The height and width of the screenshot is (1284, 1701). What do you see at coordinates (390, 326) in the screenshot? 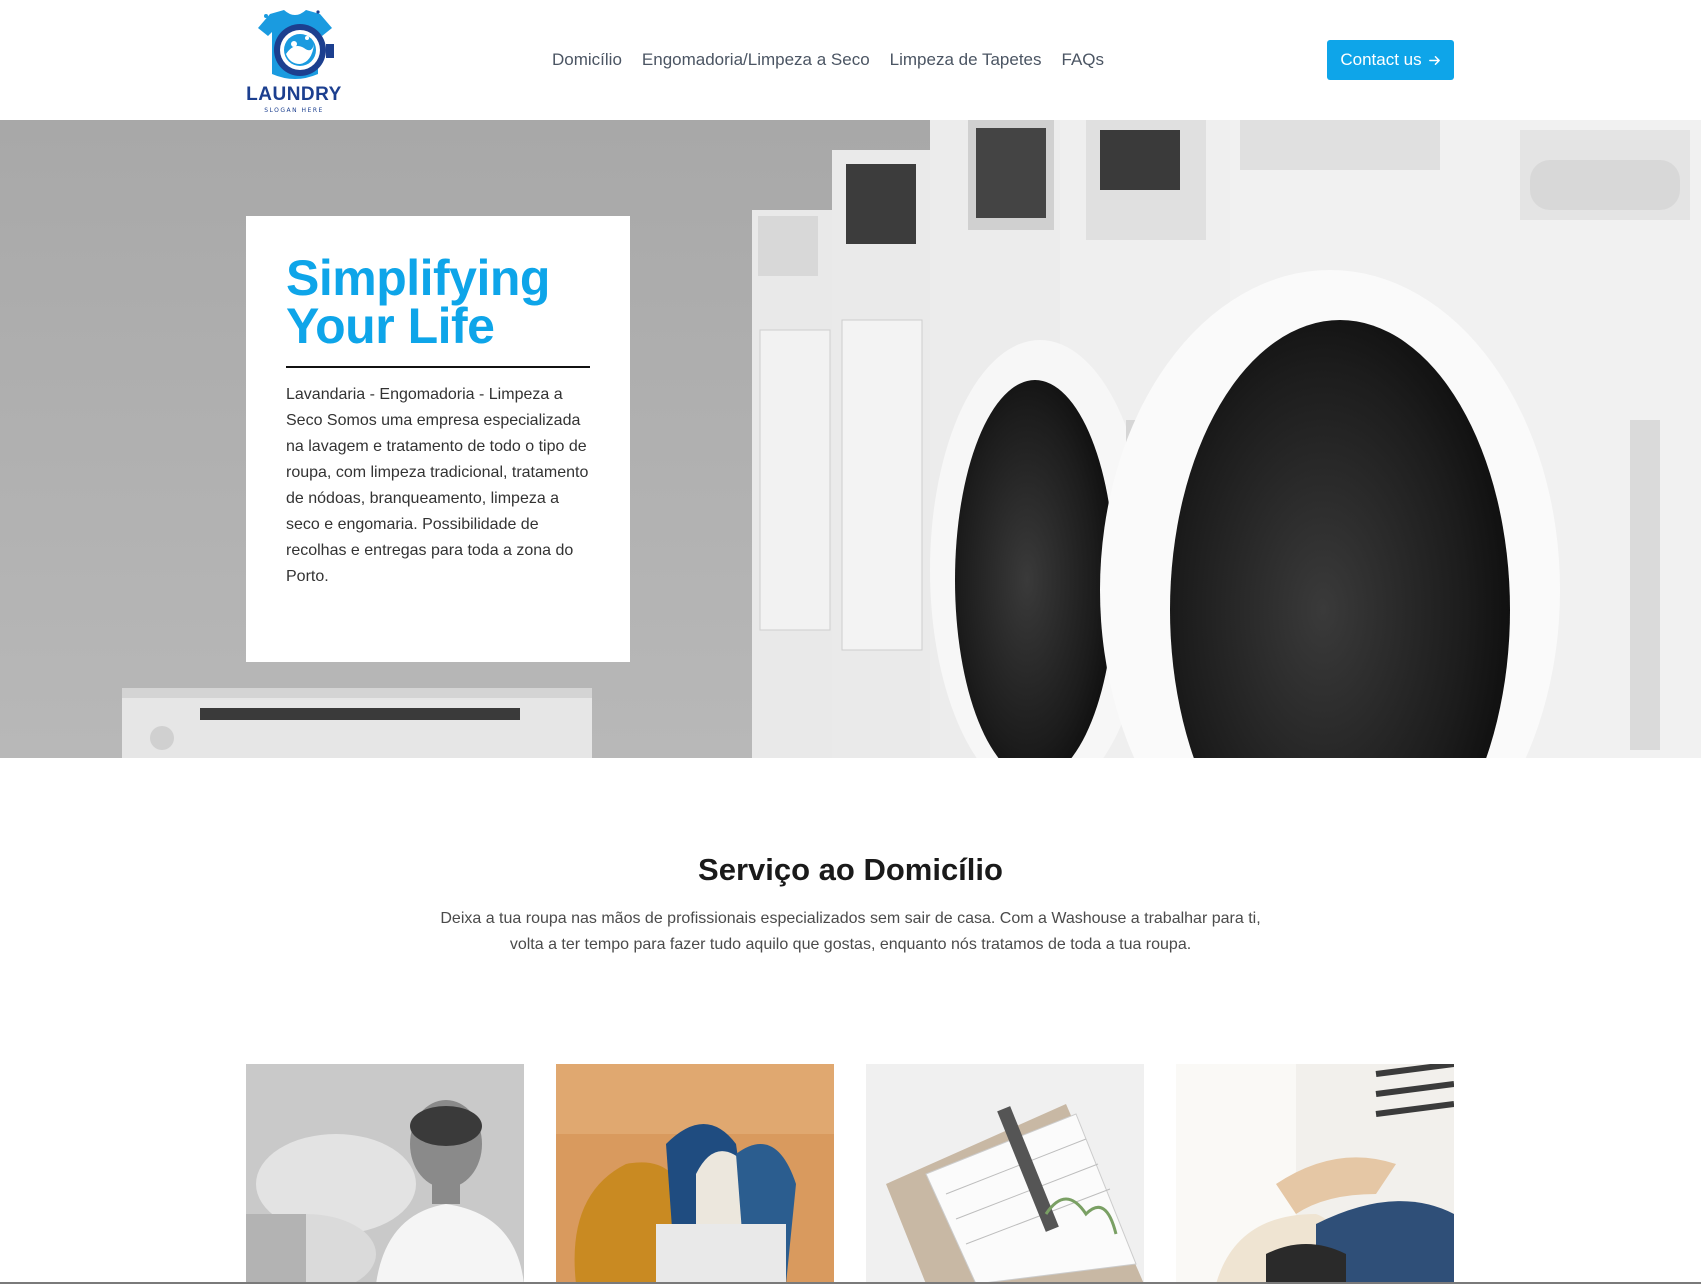
I see `hero-title-line2: Your Life` at bounding box center [390, 326].